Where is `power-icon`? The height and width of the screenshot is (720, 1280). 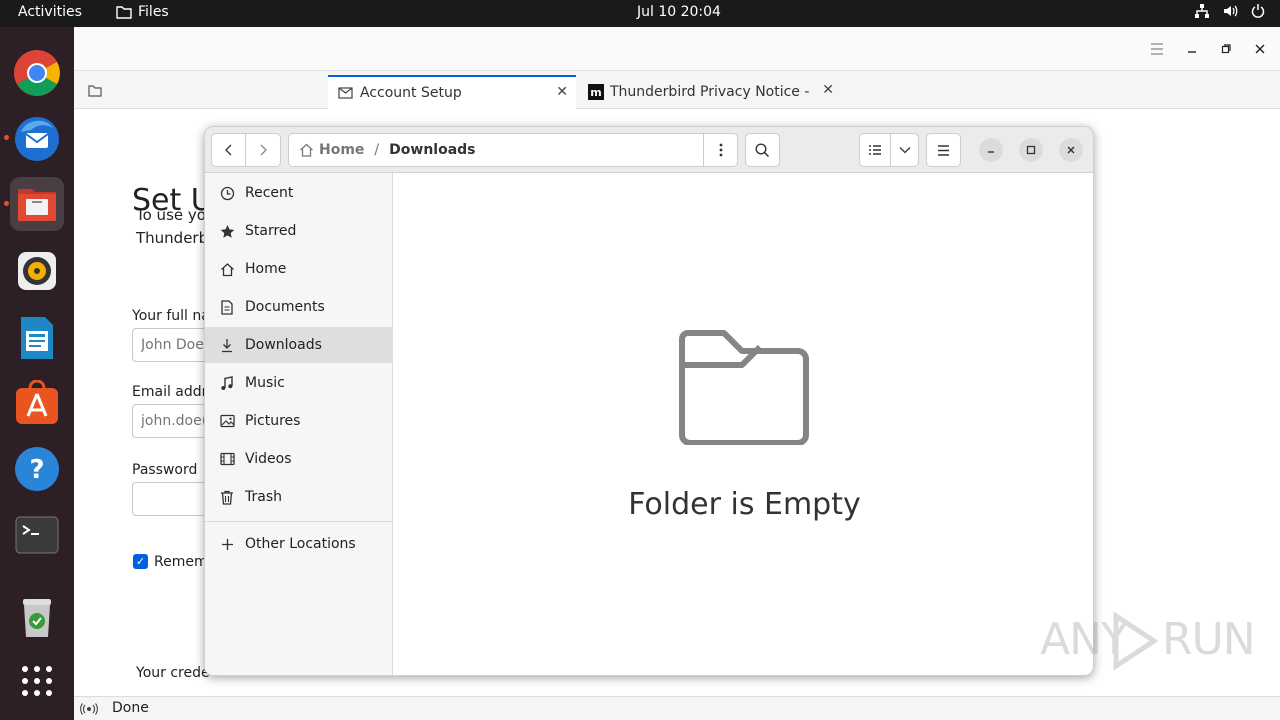
power-icon is located at coordinates (1258, 11).